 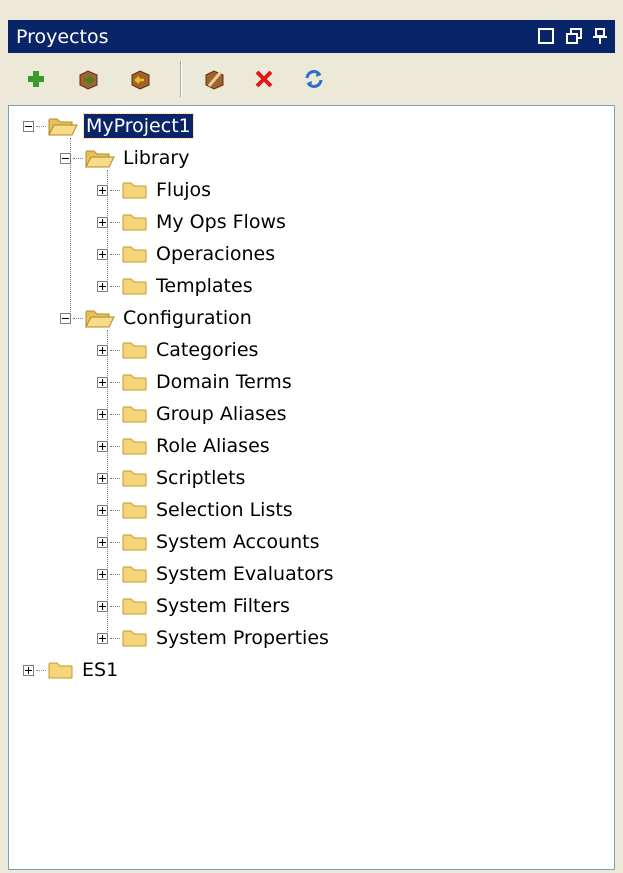 What do you see at coordinates (224, 510) in the screenshot?
I see `tree-node-label: Selection Lists` at bounding box center [224, 510].